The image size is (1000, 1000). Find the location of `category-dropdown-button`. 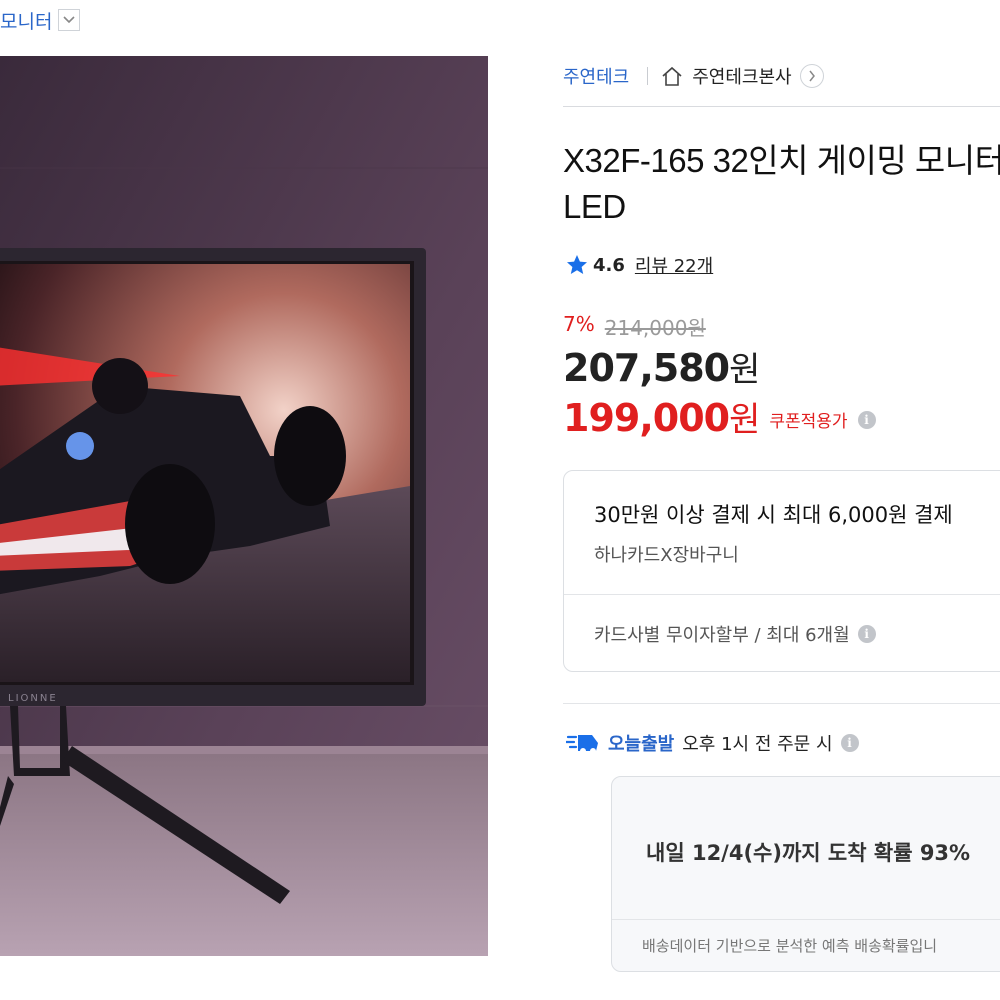

category-dropdown-button is located at coordinates (69, 20).